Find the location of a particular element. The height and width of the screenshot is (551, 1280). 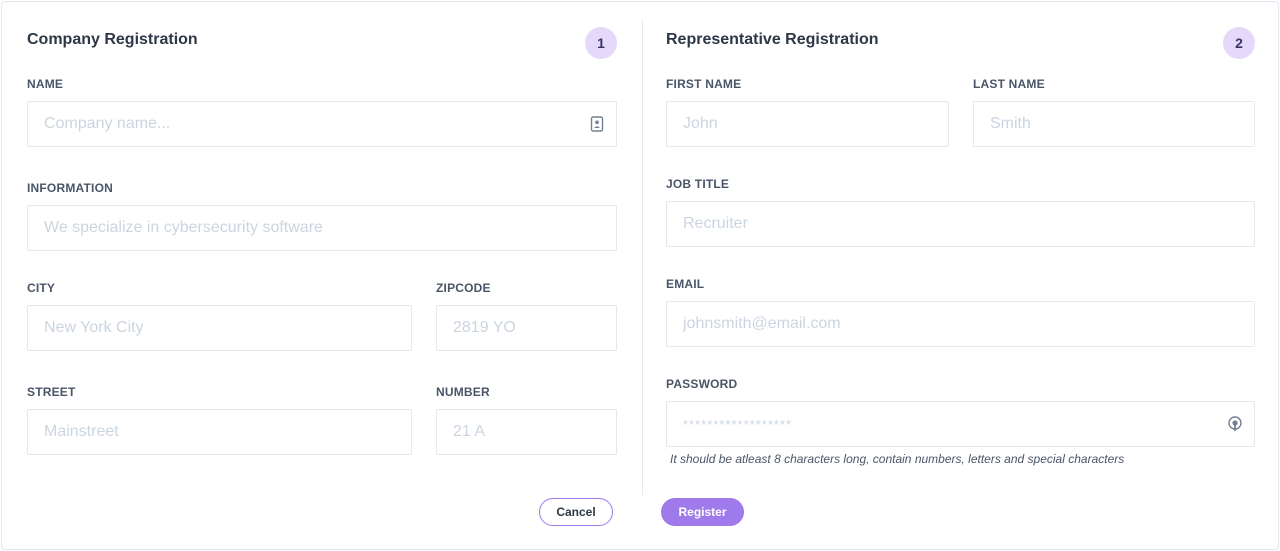

job-title-field is located at coordinates (960, 224).